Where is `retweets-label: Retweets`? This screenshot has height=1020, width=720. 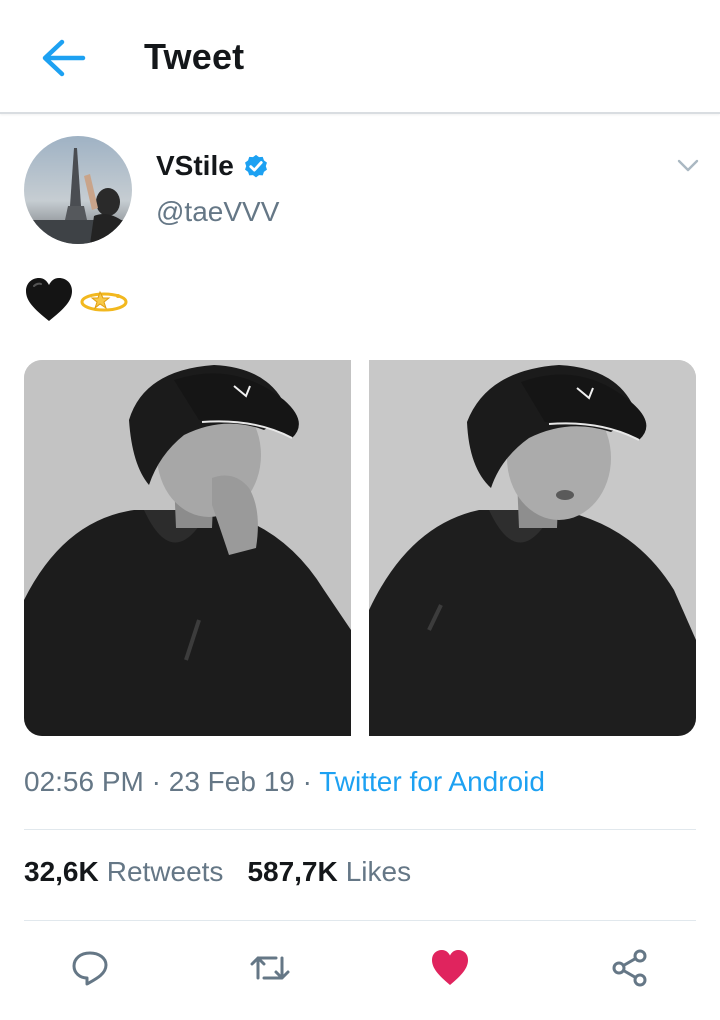 retweets-label: Retweets is located at coordinates (165, 871).